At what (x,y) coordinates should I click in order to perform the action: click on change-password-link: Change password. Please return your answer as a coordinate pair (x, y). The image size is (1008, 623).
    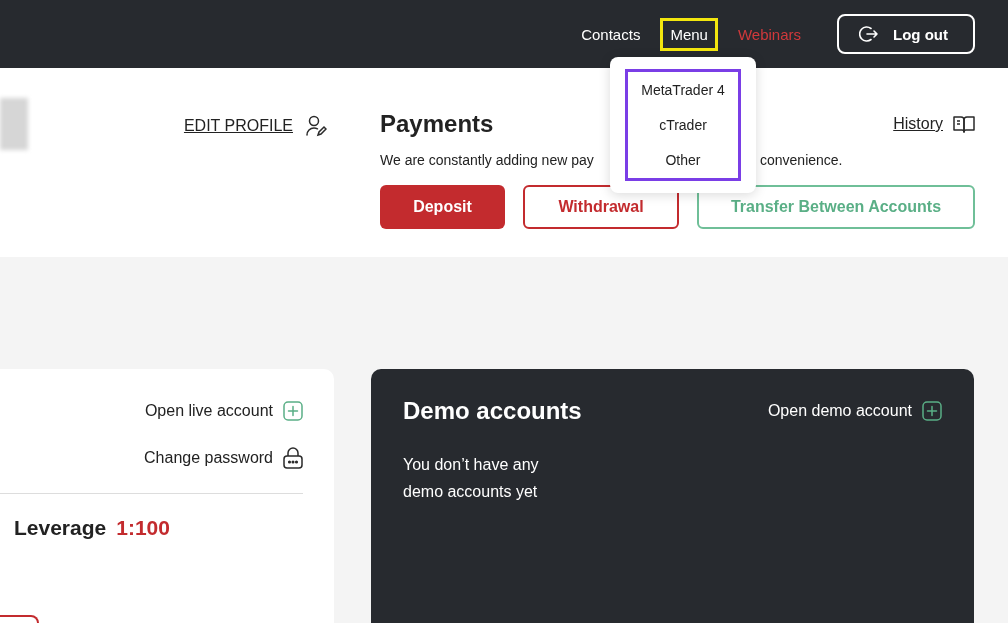
    Looking at the image, I should click on (208, 458).